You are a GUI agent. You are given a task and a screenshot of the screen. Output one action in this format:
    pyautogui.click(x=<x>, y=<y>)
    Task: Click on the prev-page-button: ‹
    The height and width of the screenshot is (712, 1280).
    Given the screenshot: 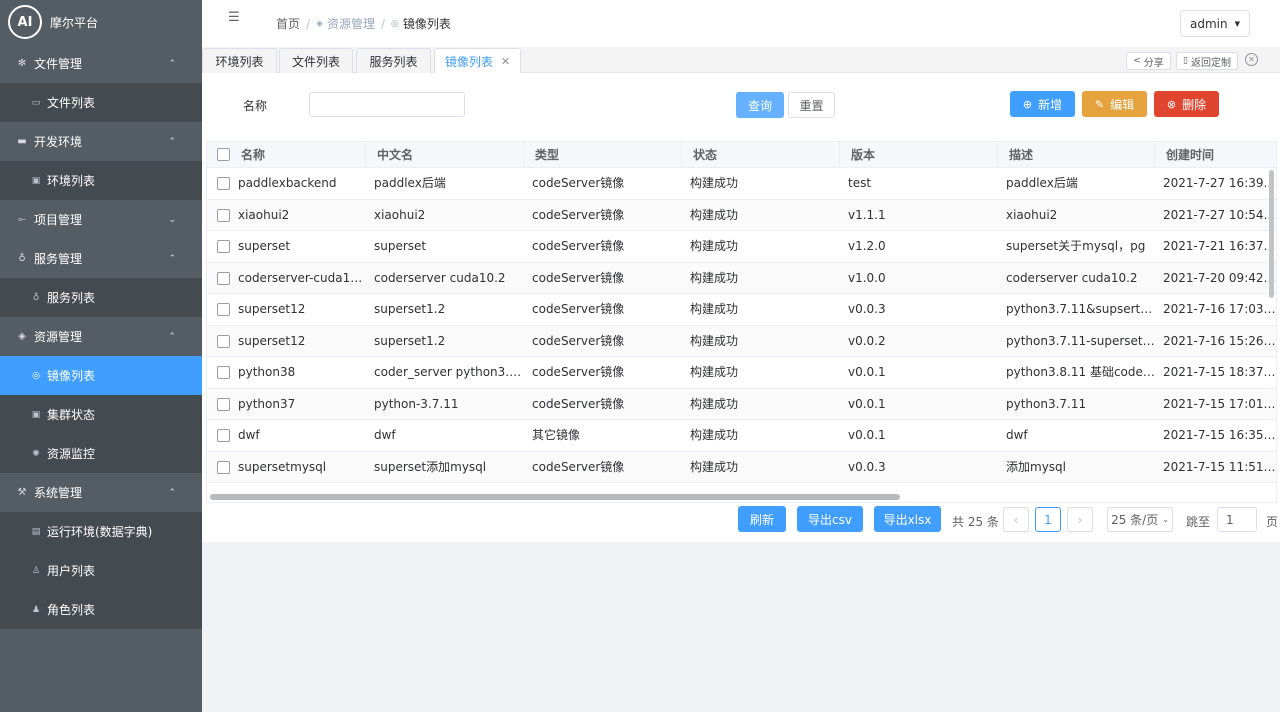 What is the action you would take?
    pyautogui.click(x=1016, y=519)
    